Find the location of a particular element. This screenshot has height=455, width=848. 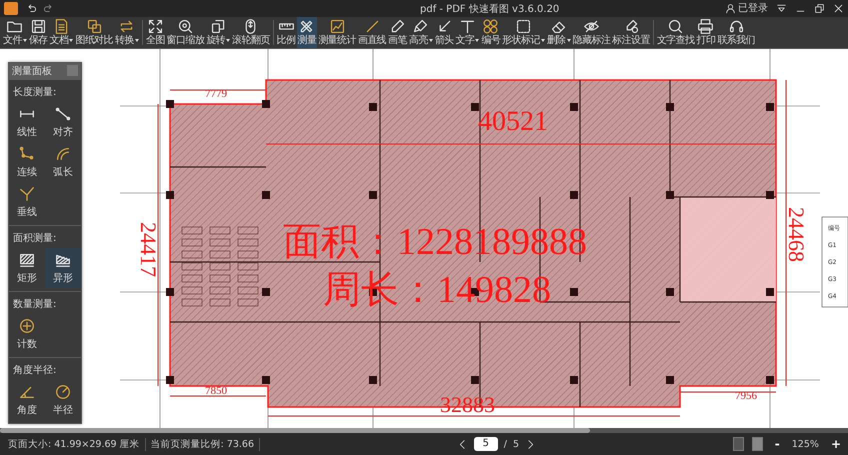

dimension-label: 7779 is located at coordinates (216, 94).